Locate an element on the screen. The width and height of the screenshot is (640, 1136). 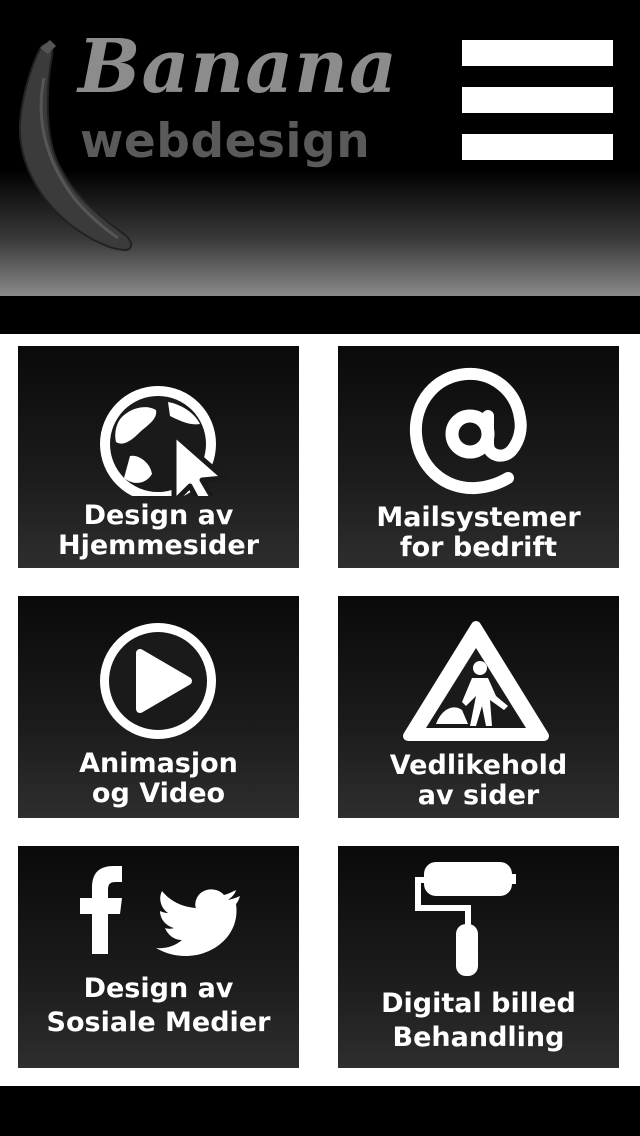
tile-animation-video: Animasjon og Video is located at coordinates (158, 707).